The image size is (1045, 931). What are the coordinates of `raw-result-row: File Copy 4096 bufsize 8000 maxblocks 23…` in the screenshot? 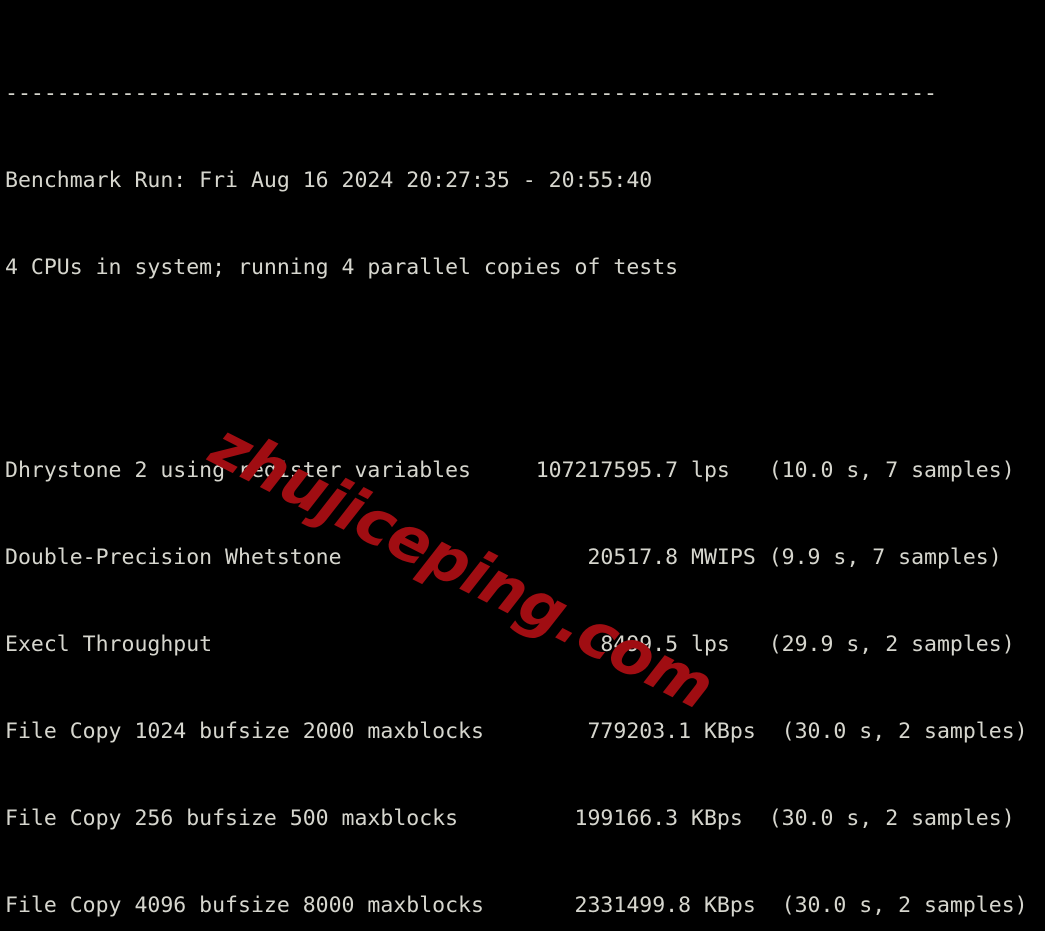 It's located at (516, 905).